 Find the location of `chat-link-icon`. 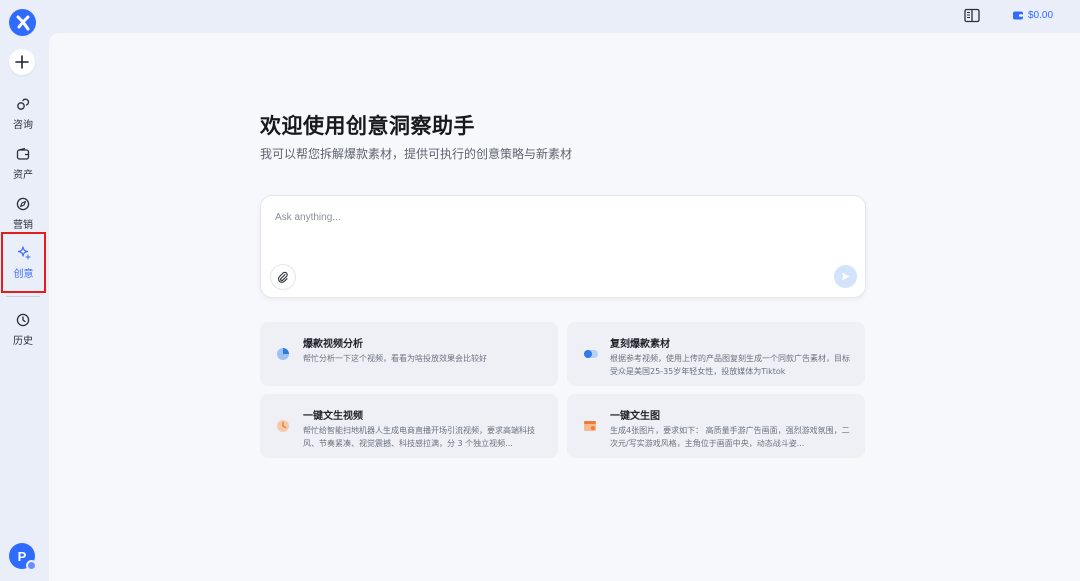

chat-link-icon is located at coordinates (23, 104).